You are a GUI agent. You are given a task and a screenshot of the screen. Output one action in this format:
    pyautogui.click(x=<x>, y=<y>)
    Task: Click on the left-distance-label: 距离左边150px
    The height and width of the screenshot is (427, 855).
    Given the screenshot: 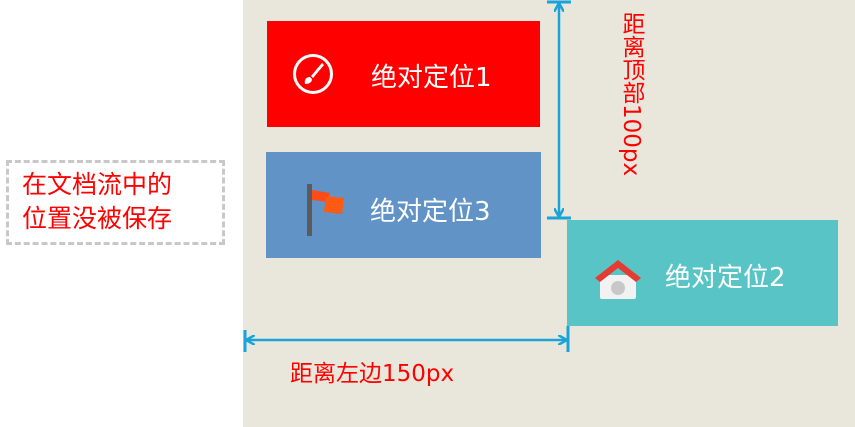 What is the action you would take?
    pyautogui.click(x=372, y=374)
    